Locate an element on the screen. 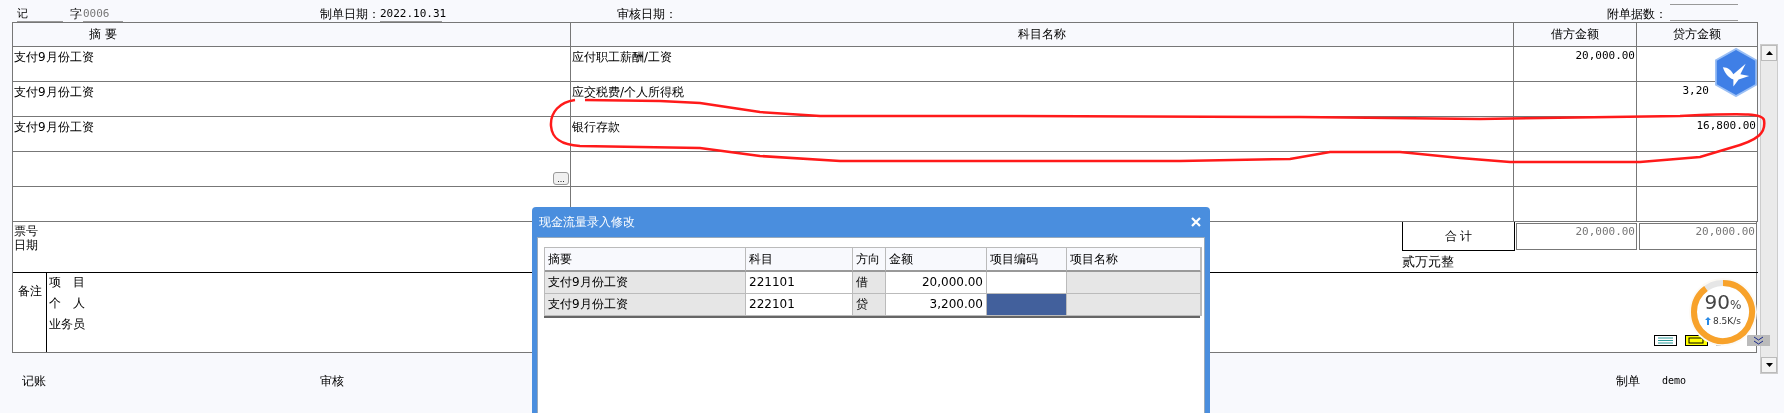  bird-logo-icon is located at coordinates (1736, 72).